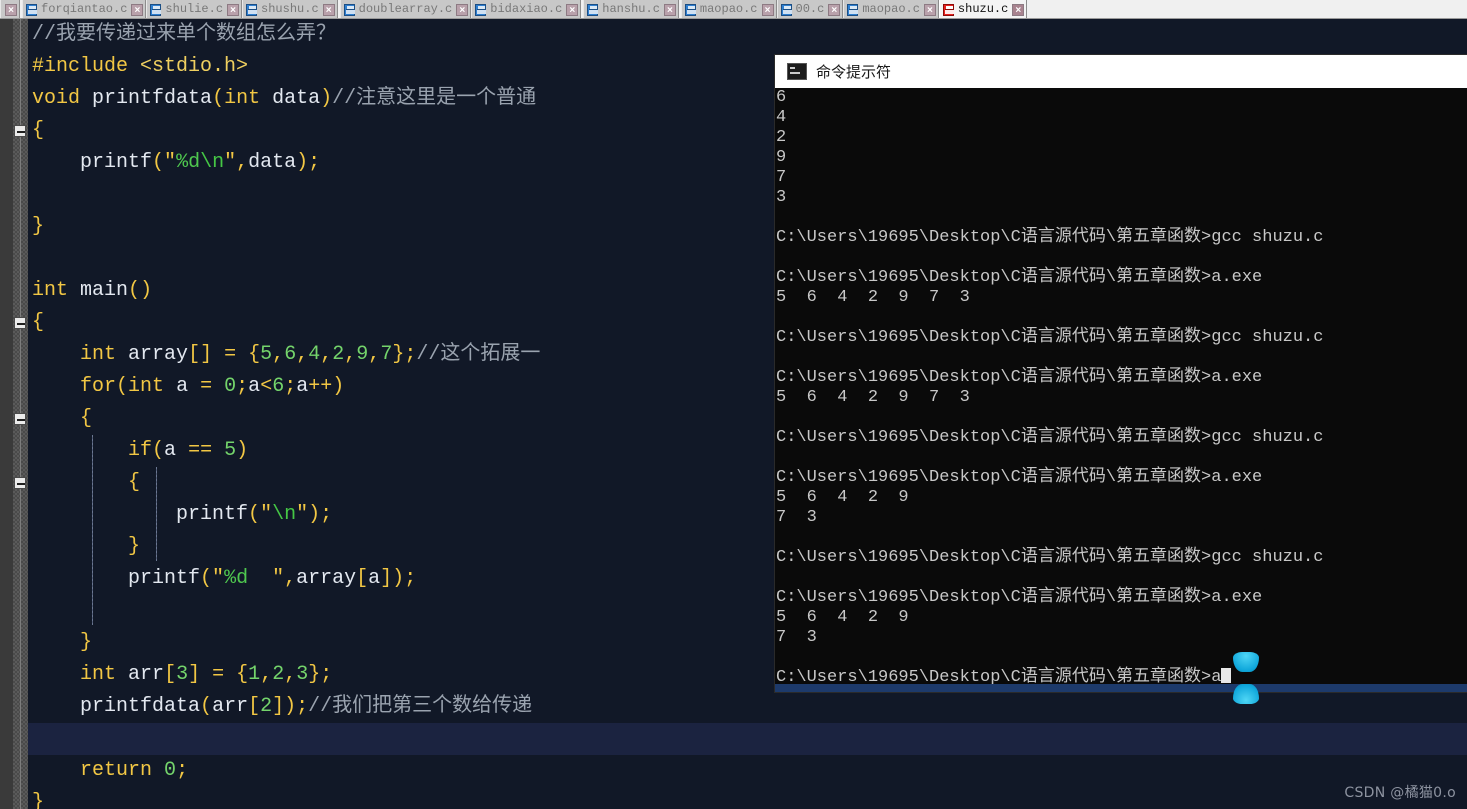  I want to click on editor-tab-forqiantao-c: forqiantao.c ×, so click(84, 9).